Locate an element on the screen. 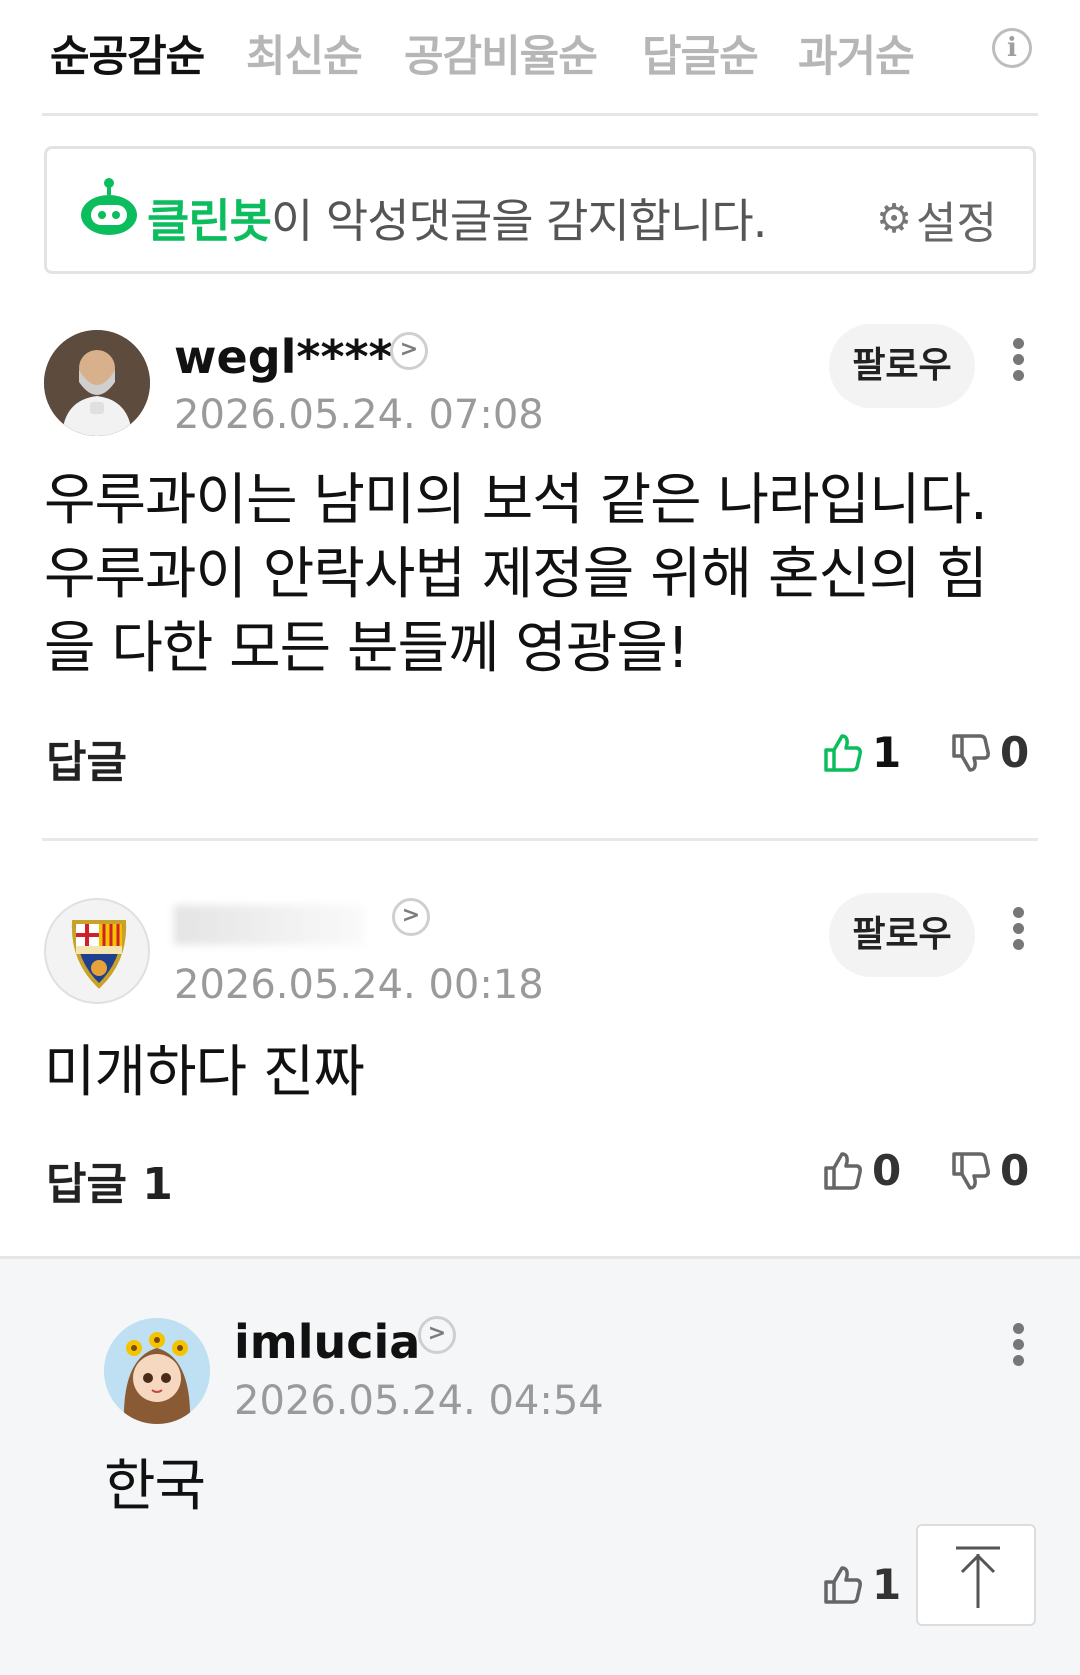 Image resolution: width=1080 pixels, height=1675 pixels. reply-button: 답글 is located at coordinates (86, 758).